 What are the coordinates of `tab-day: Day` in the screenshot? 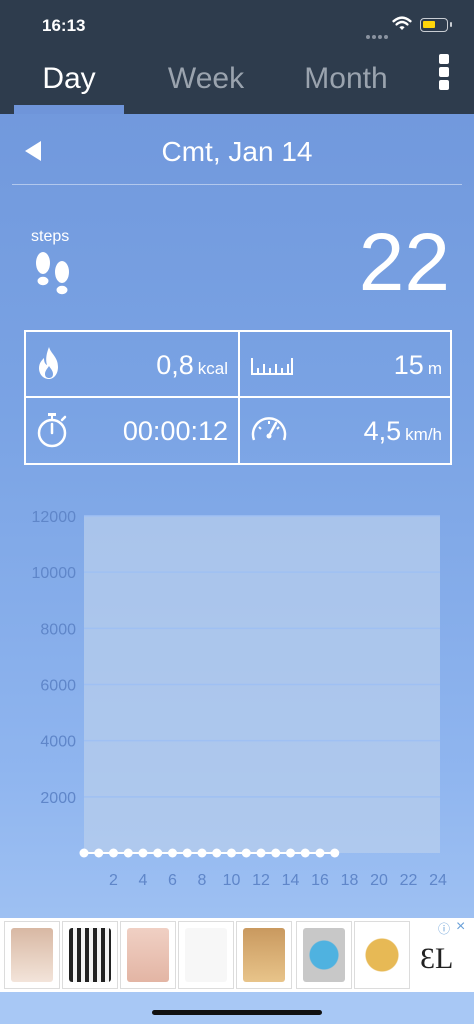 It's located at (69, 79).